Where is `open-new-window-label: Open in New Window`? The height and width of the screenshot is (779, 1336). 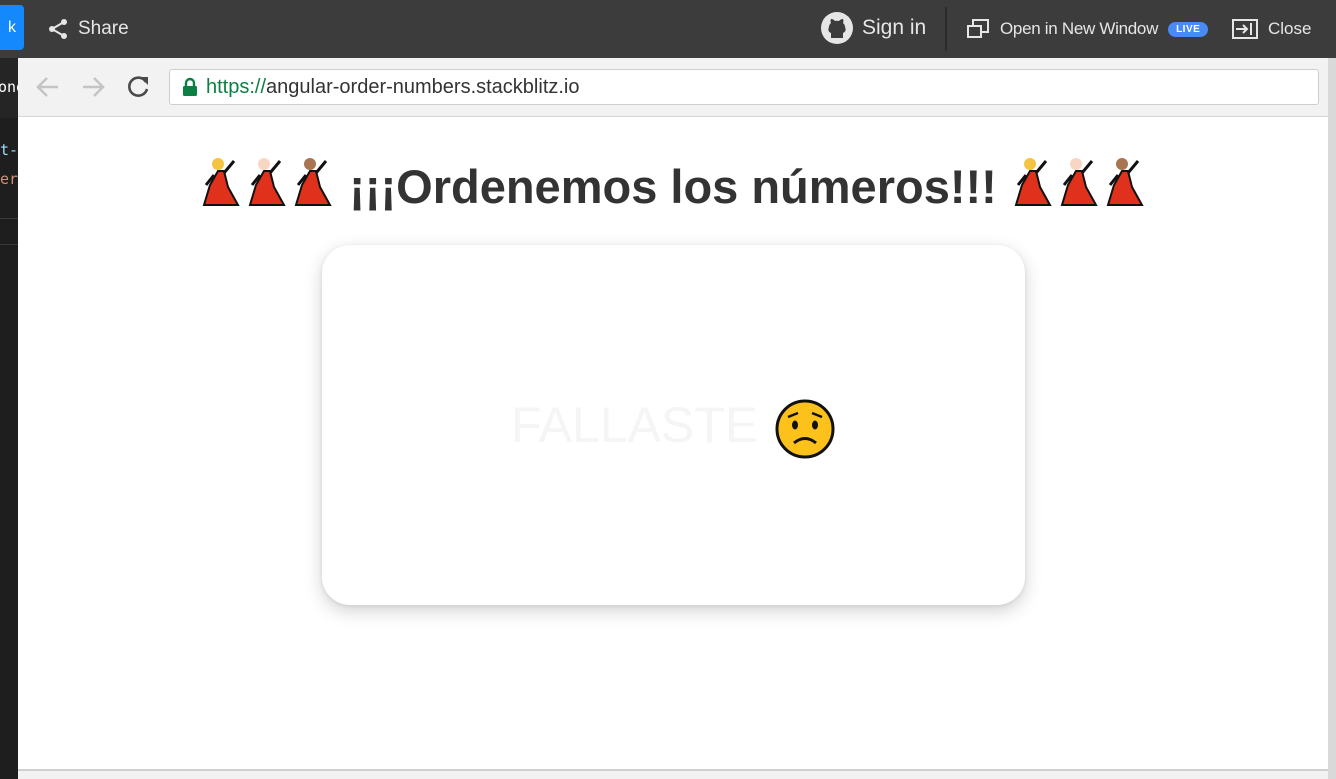
open-new-window-label: Open in New Window is located at coordinates (1079, 28).